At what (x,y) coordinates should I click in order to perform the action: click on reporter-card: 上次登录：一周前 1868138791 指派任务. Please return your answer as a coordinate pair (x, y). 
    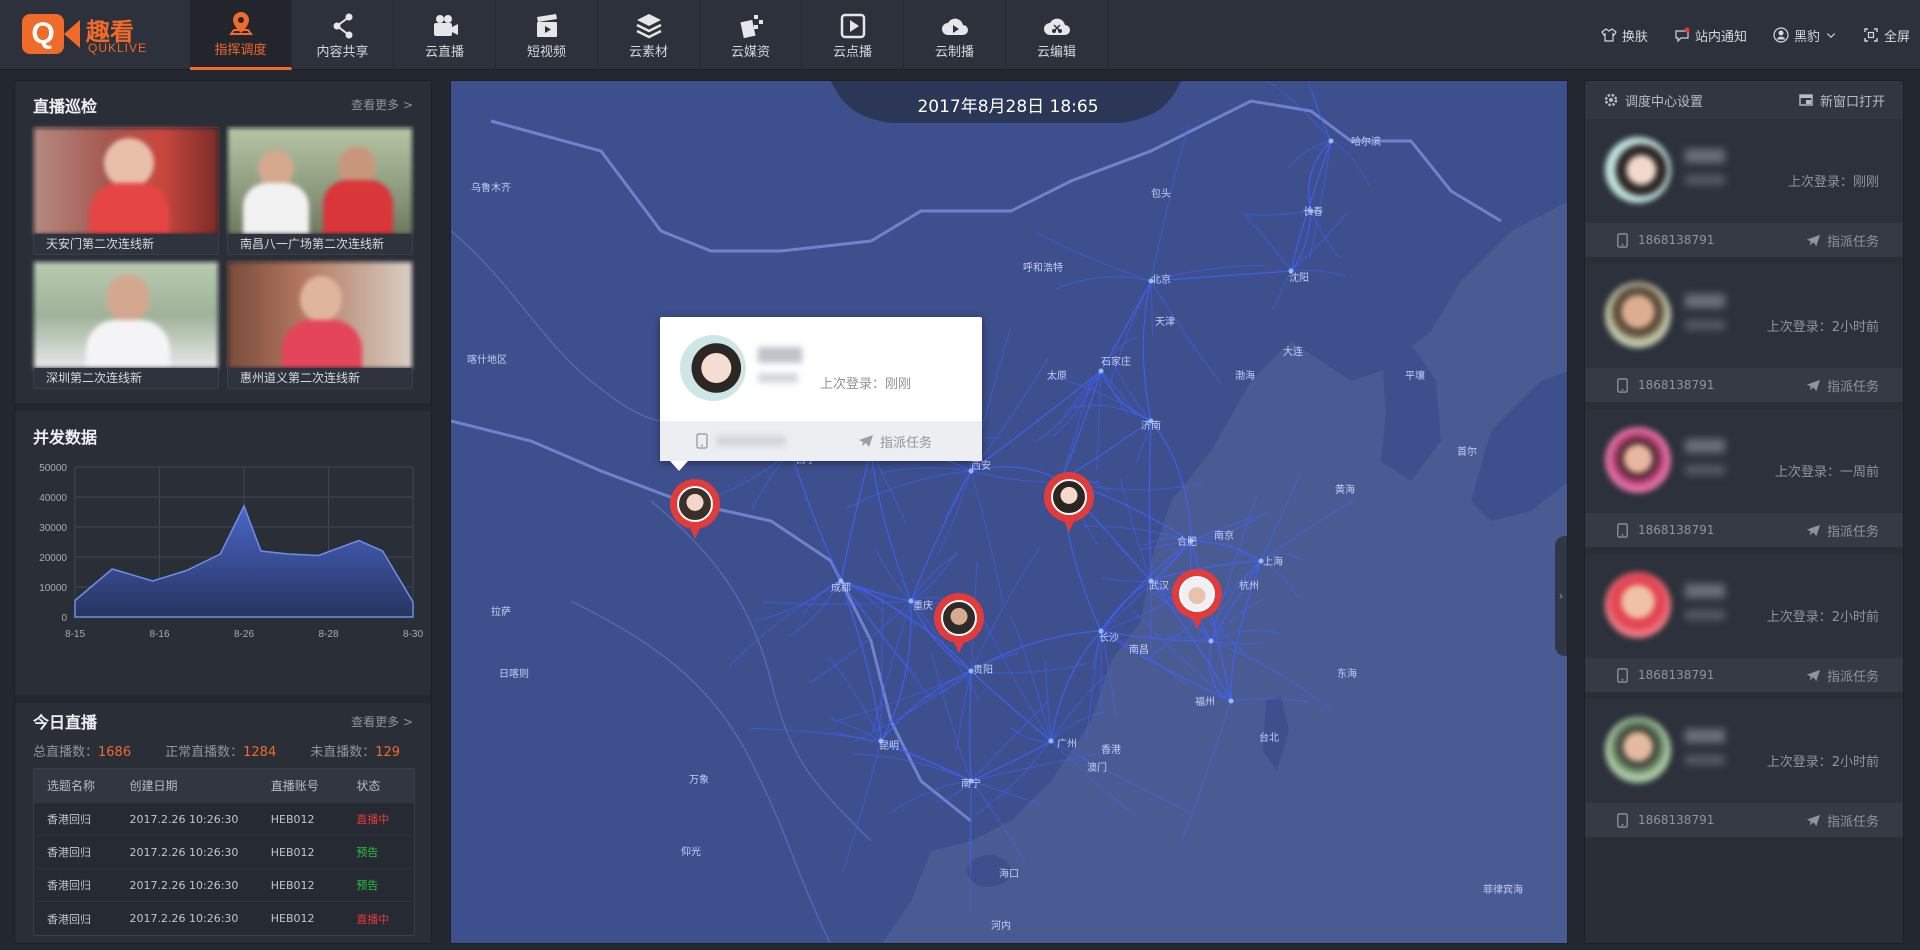
    Looking at the image, I should click on (1744, 478).